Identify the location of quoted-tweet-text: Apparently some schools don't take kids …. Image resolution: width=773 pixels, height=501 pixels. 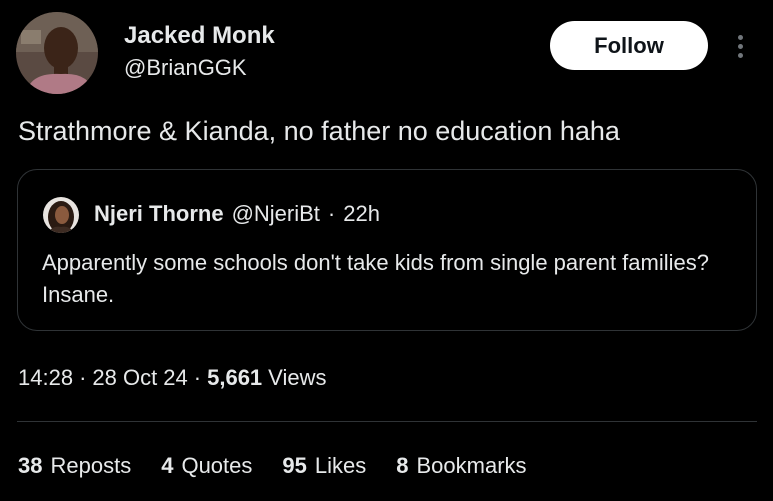
(375, 278).